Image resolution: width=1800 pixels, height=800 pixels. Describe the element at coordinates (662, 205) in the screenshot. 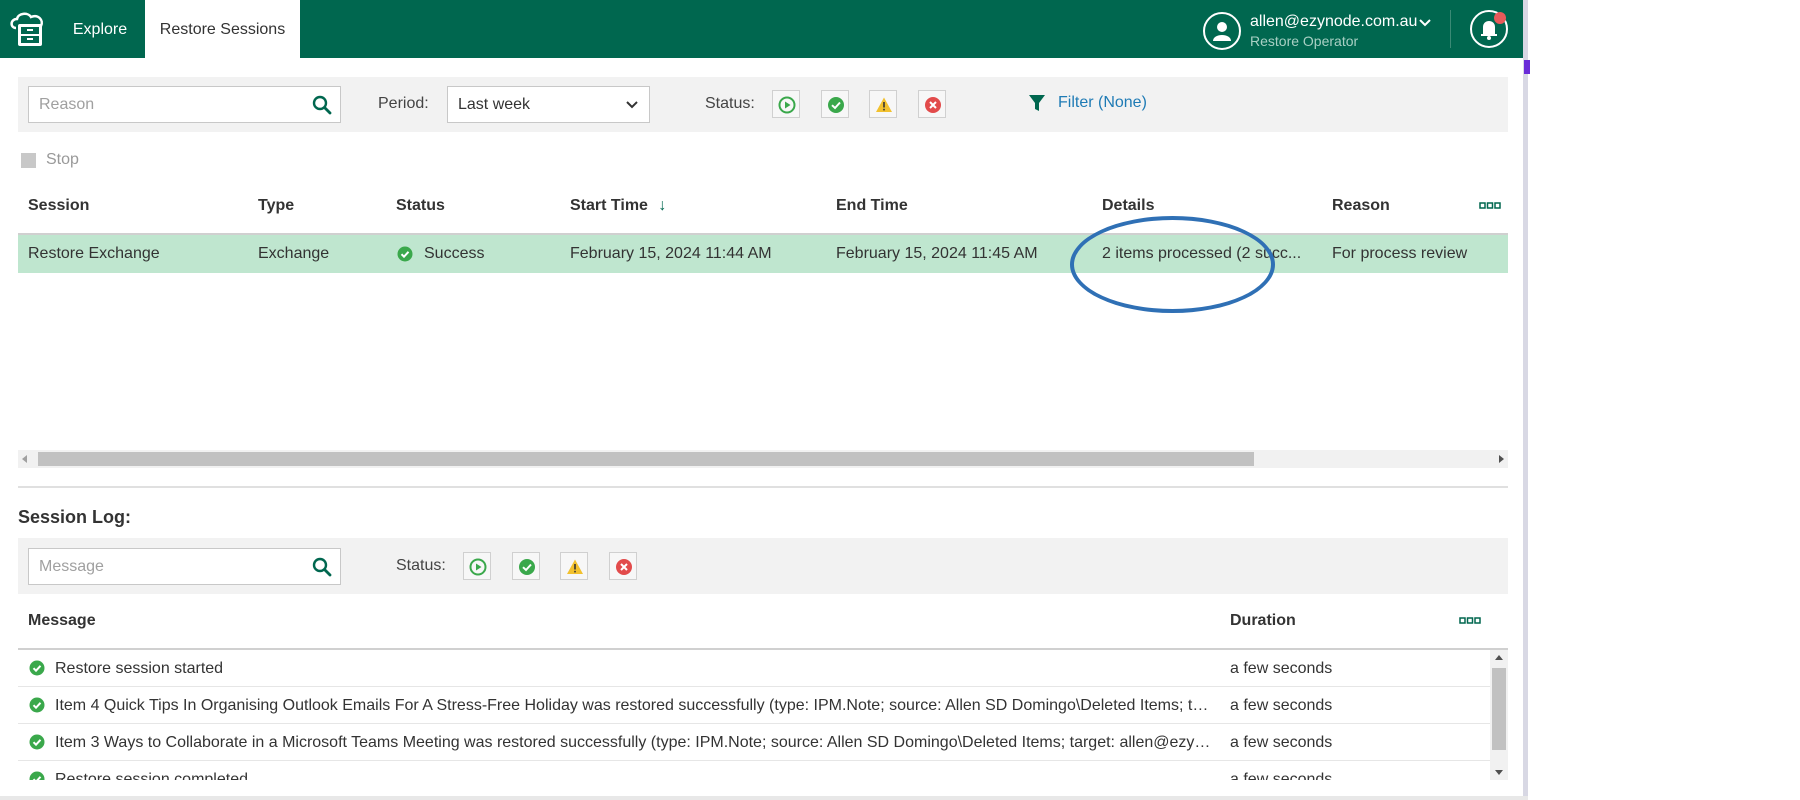

I see `sort-desc-icon: ↓` at that location.